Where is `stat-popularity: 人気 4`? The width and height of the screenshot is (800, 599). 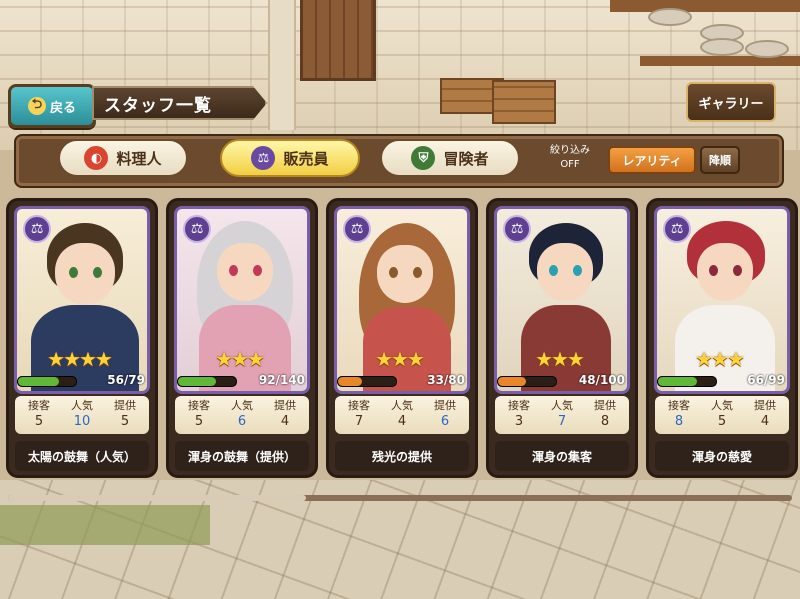
stat-popularity: 人気 4 is located at coordinates (402, 414).